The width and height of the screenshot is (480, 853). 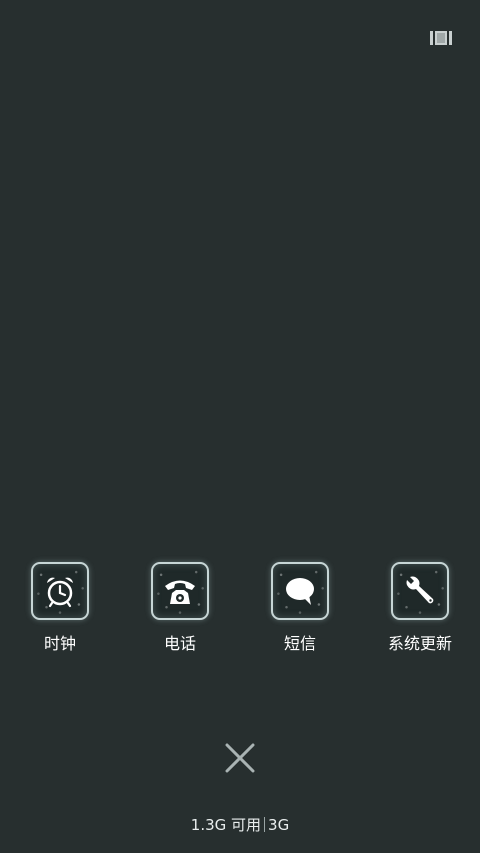 I want to click on telephone-icon, so click(x=180, y=592).